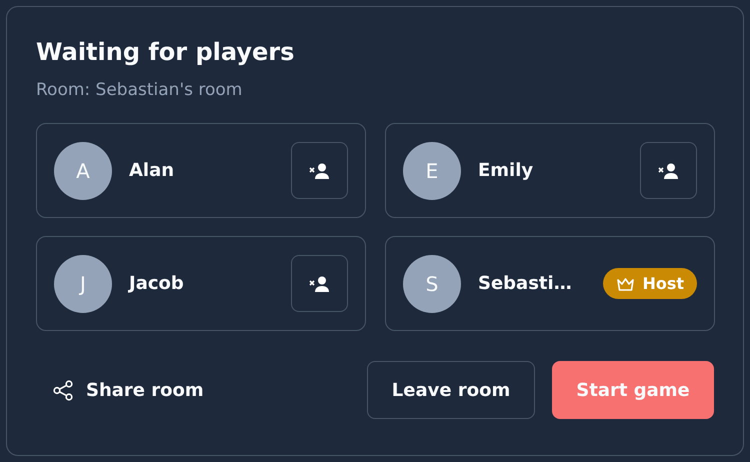  What do you see at coordinates (506, 170) in the screenshot?
I see `player-name: Emily` at bounding box center [506, 170].